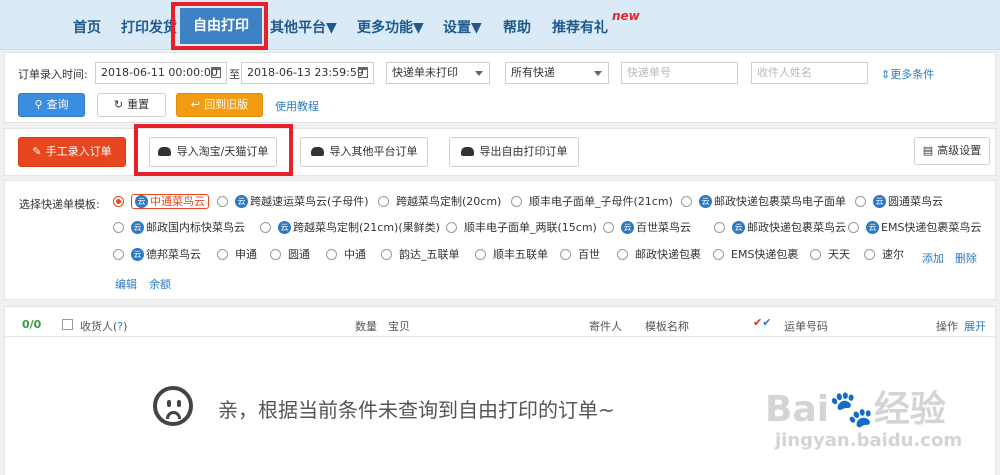 This screenshot has width=1000, height=475. I want to click on nav-free-print: 自由打印, so click(221, 26).